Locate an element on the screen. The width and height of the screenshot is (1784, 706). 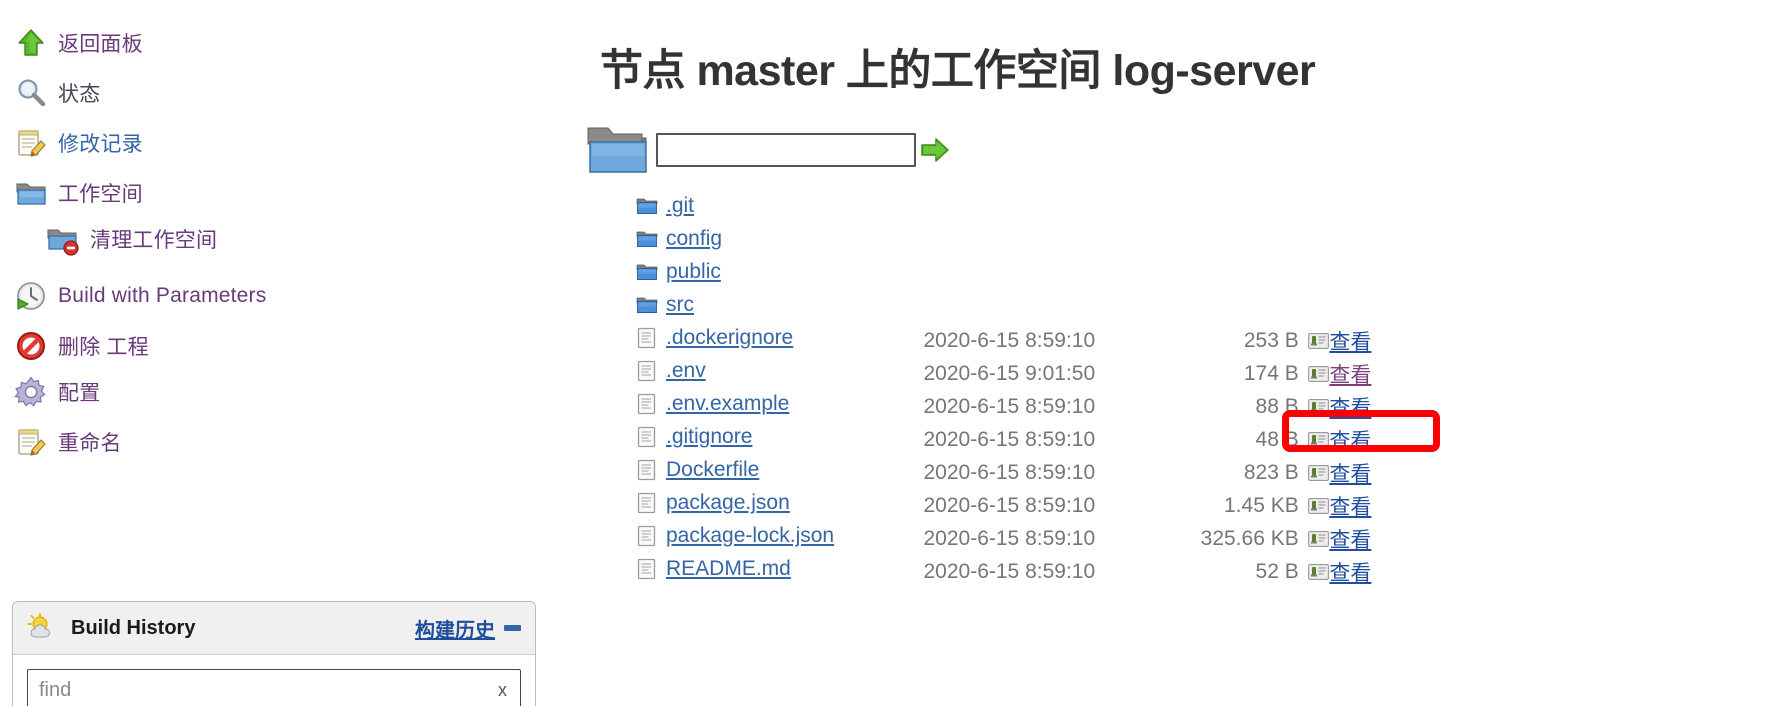
file-link: .env is located at coordinates (686, 371).